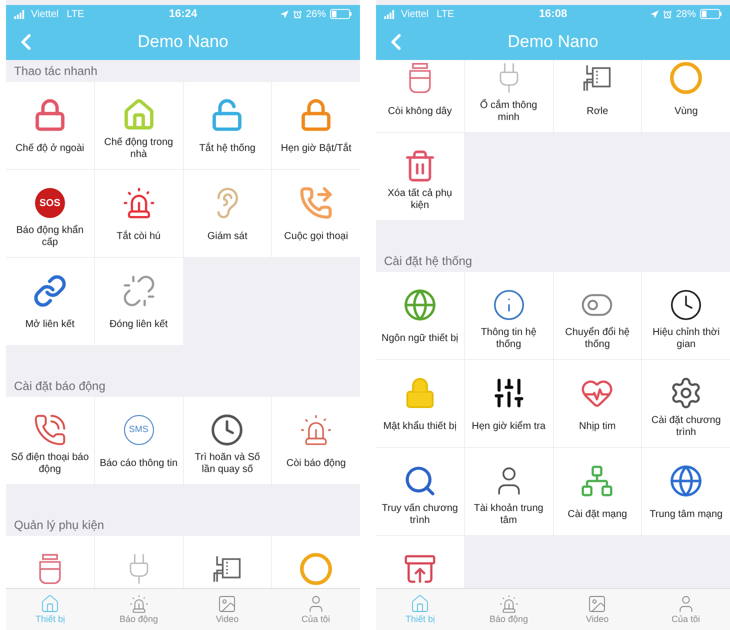 Image resolution: width=730 pixels, height=630 pixels. I want to click on network-icon, so click(597, 481).